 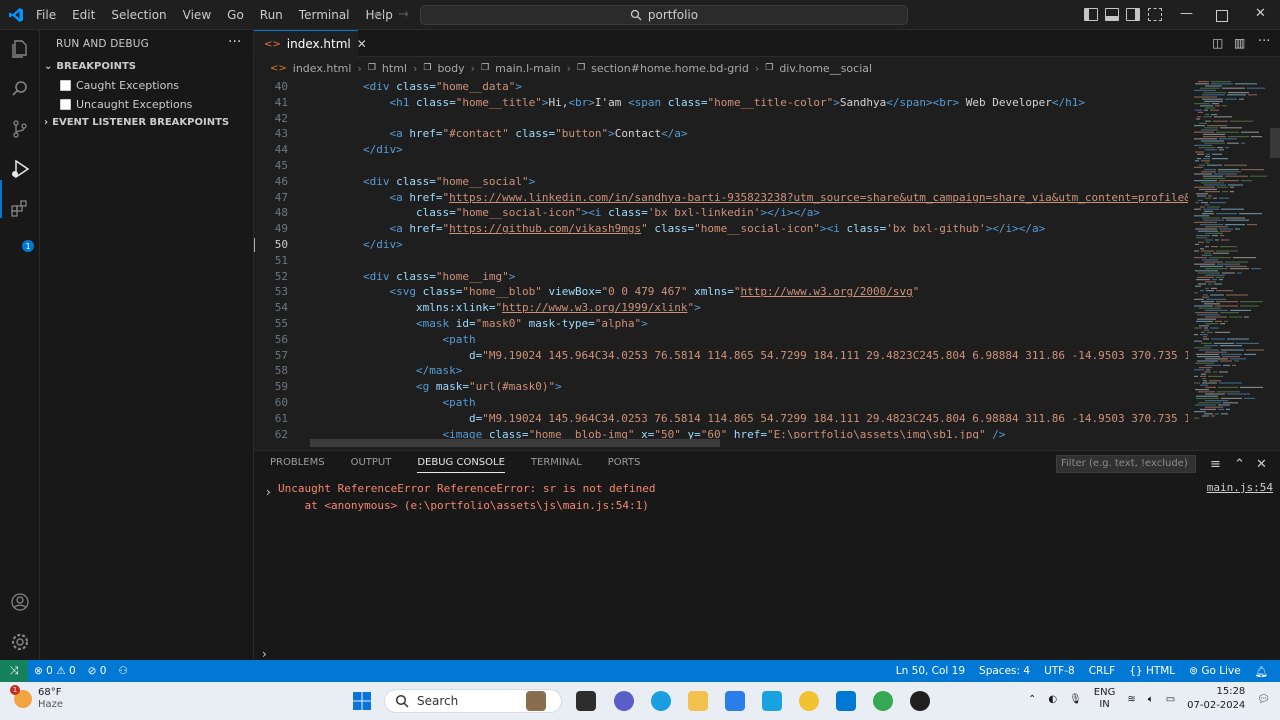 What do you see at coordinates (324, 15) in the screenshot?
I see `menu-terminal: Terminal` at bounding box center [324, 15].